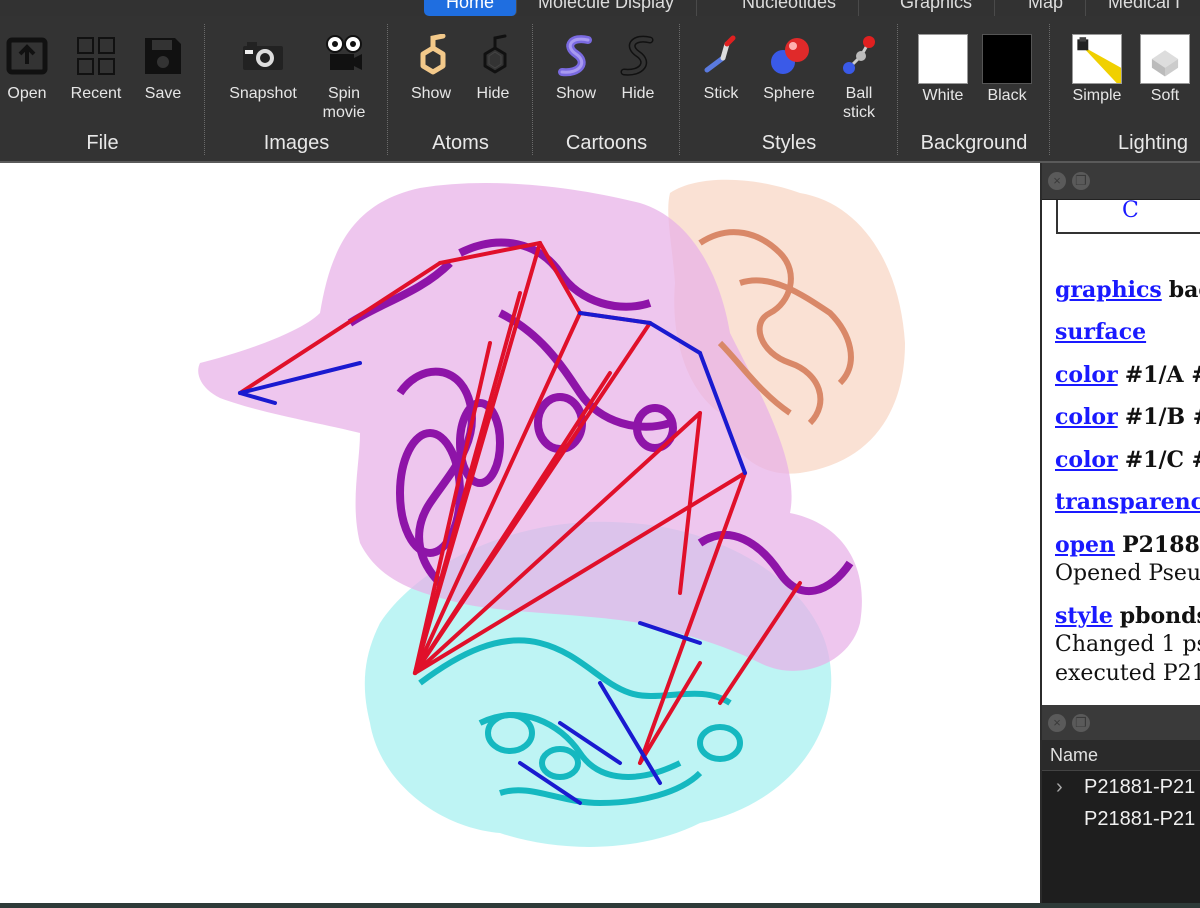  Describe the element at coordinates (943, 59) in the screenshot. I see `white-swatch-icon` at that location.